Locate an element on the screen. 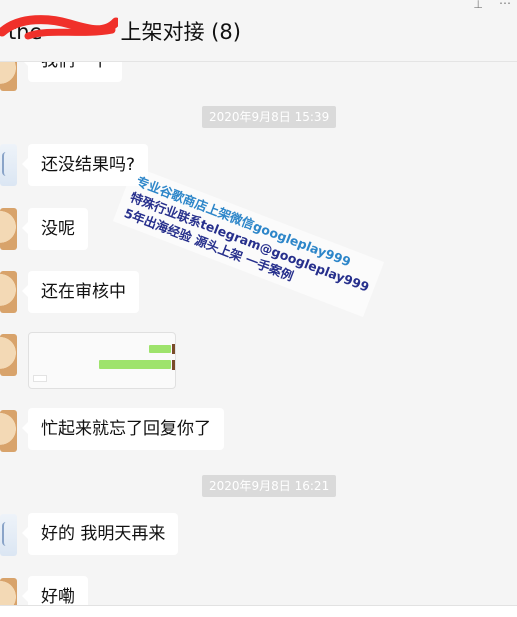 This screenshot has width=517, height=617. chat-title-suffix: 上架对接 (8) is located at coordinates (180, 32).